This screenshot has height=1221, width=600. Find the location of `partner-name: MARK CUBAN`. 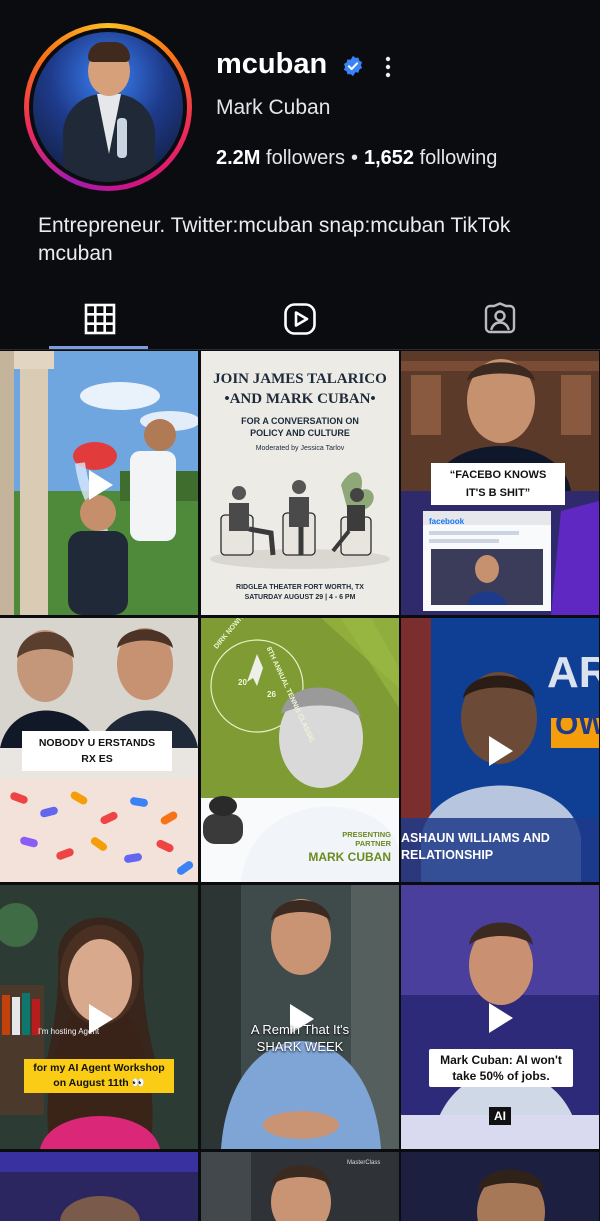

partner-name: MARK CUBAN is located at coordinates (349, 857).